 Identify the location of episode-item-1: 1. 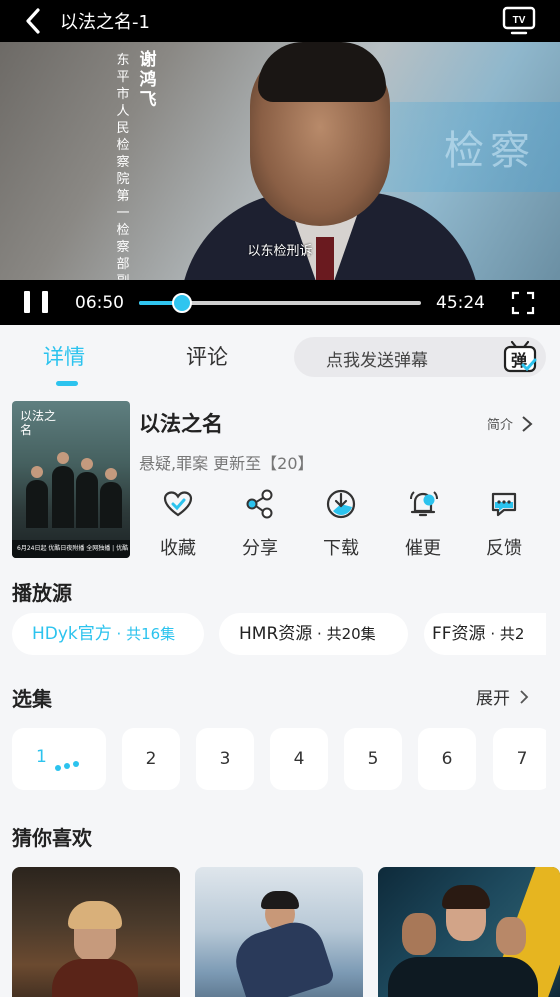
(59, 759).